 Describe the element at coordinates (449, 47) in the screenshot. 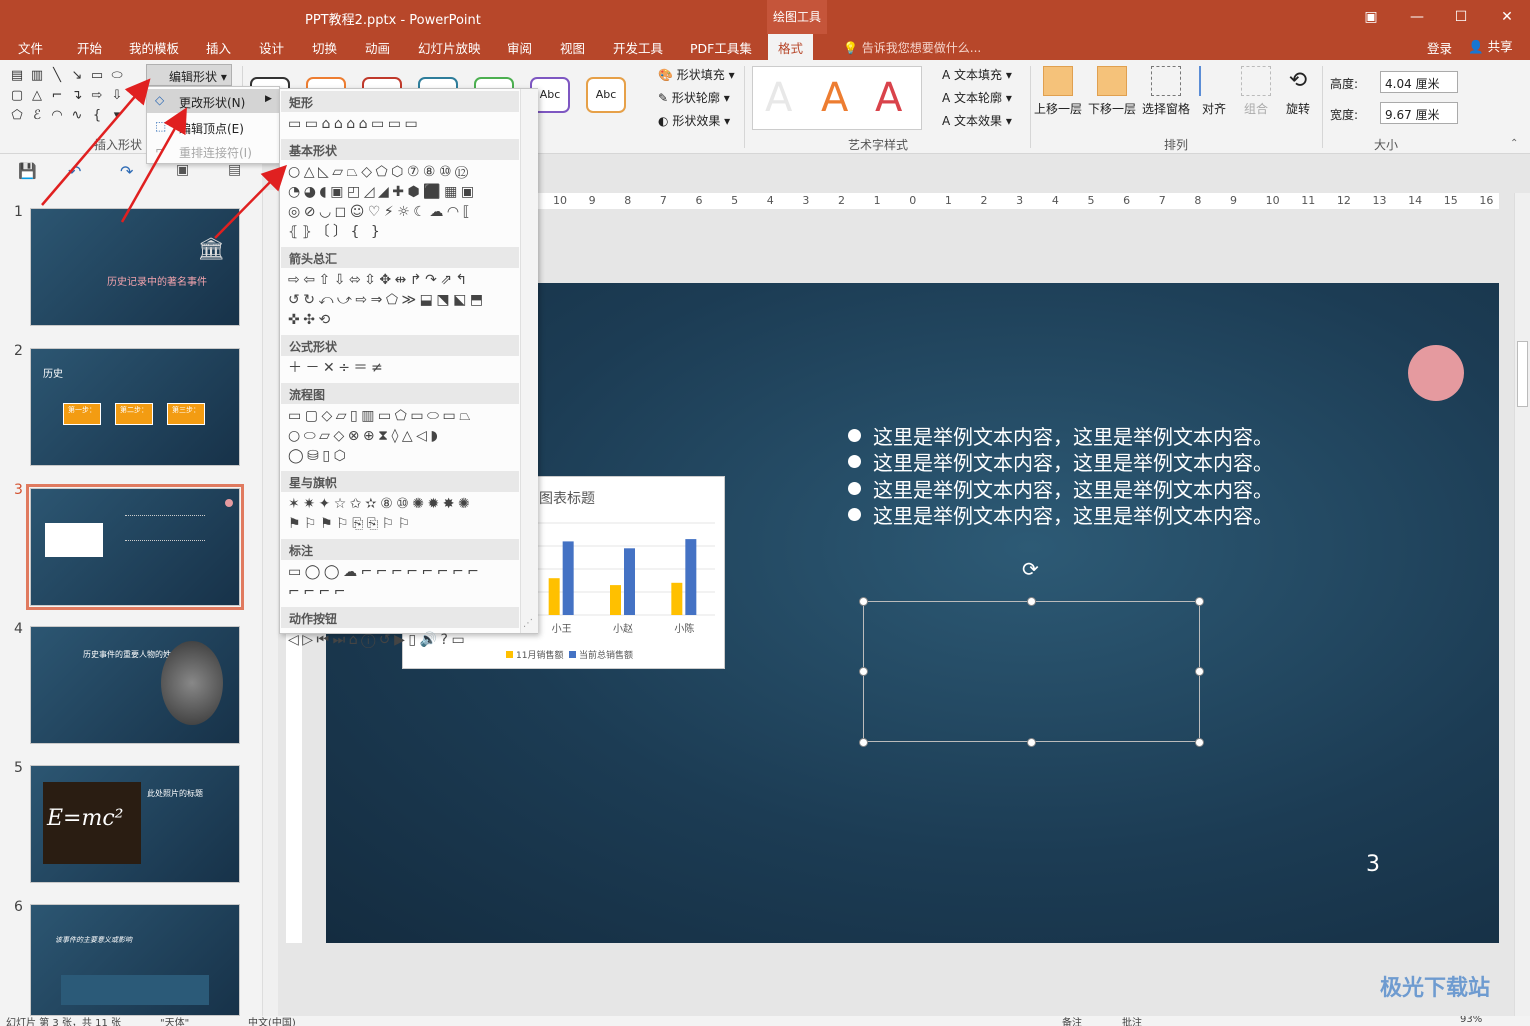

I see `tab-slideshow: 幻灯片放映` at that location.